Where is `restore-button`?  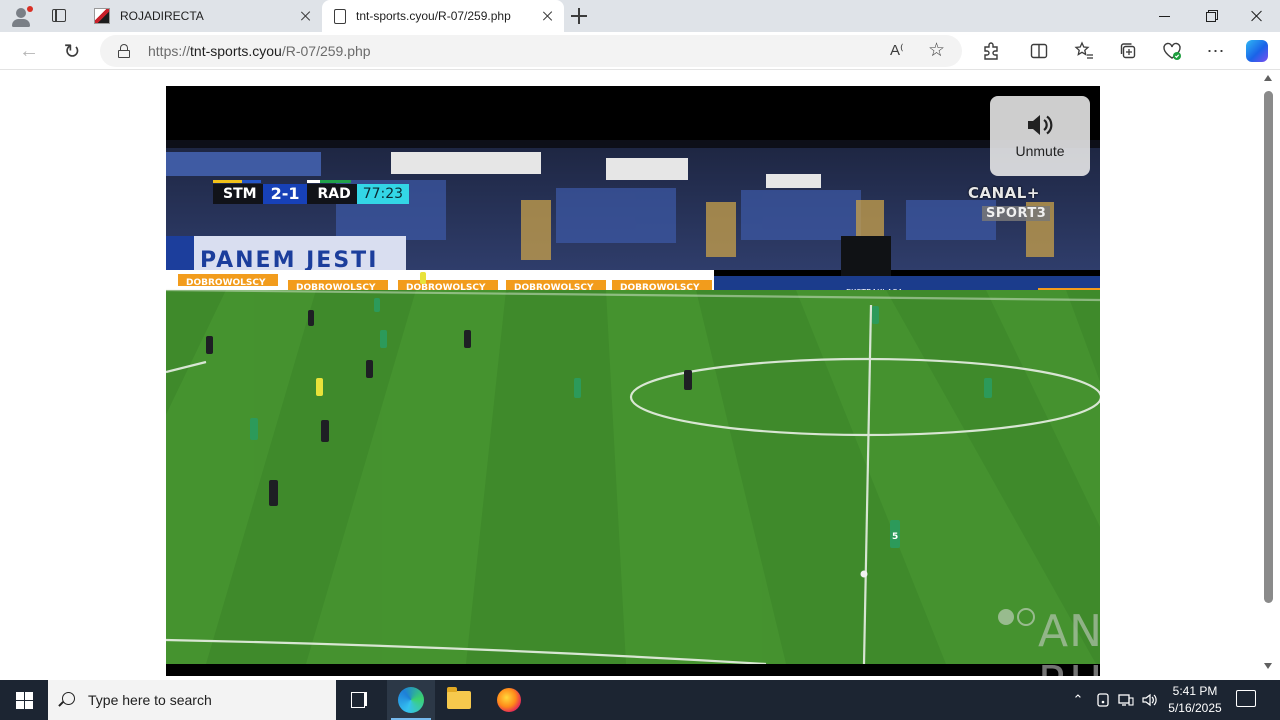 restore-button is located at coordinates (1211, 16).